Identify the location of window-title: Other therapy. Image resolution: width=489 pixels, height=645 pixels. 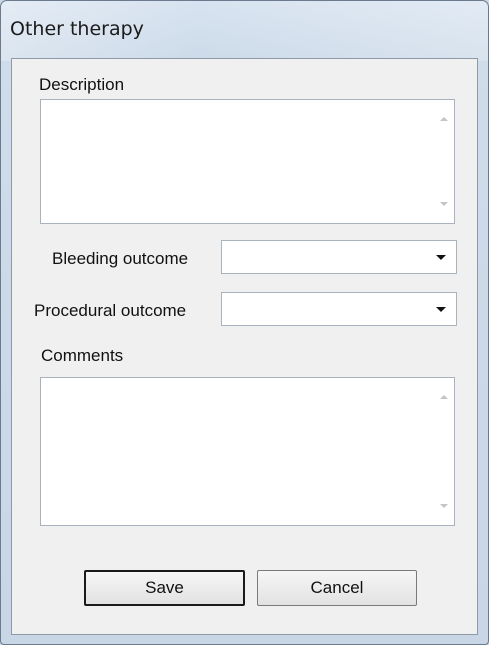
(77, 29).